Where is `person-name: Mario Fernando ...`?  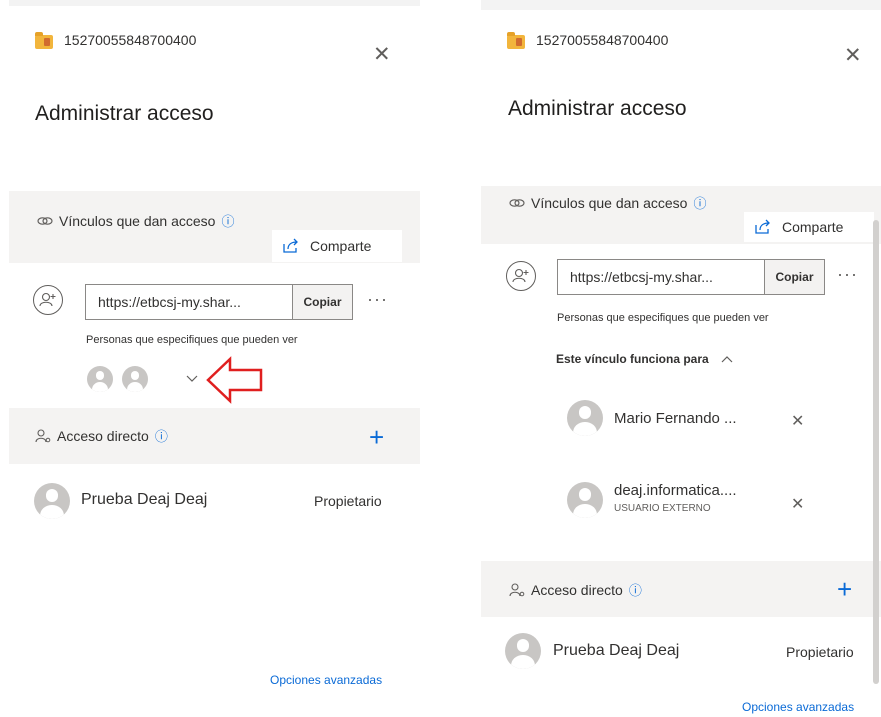 person-name: Mario Fernando ... is located at coordinates (675, 418).